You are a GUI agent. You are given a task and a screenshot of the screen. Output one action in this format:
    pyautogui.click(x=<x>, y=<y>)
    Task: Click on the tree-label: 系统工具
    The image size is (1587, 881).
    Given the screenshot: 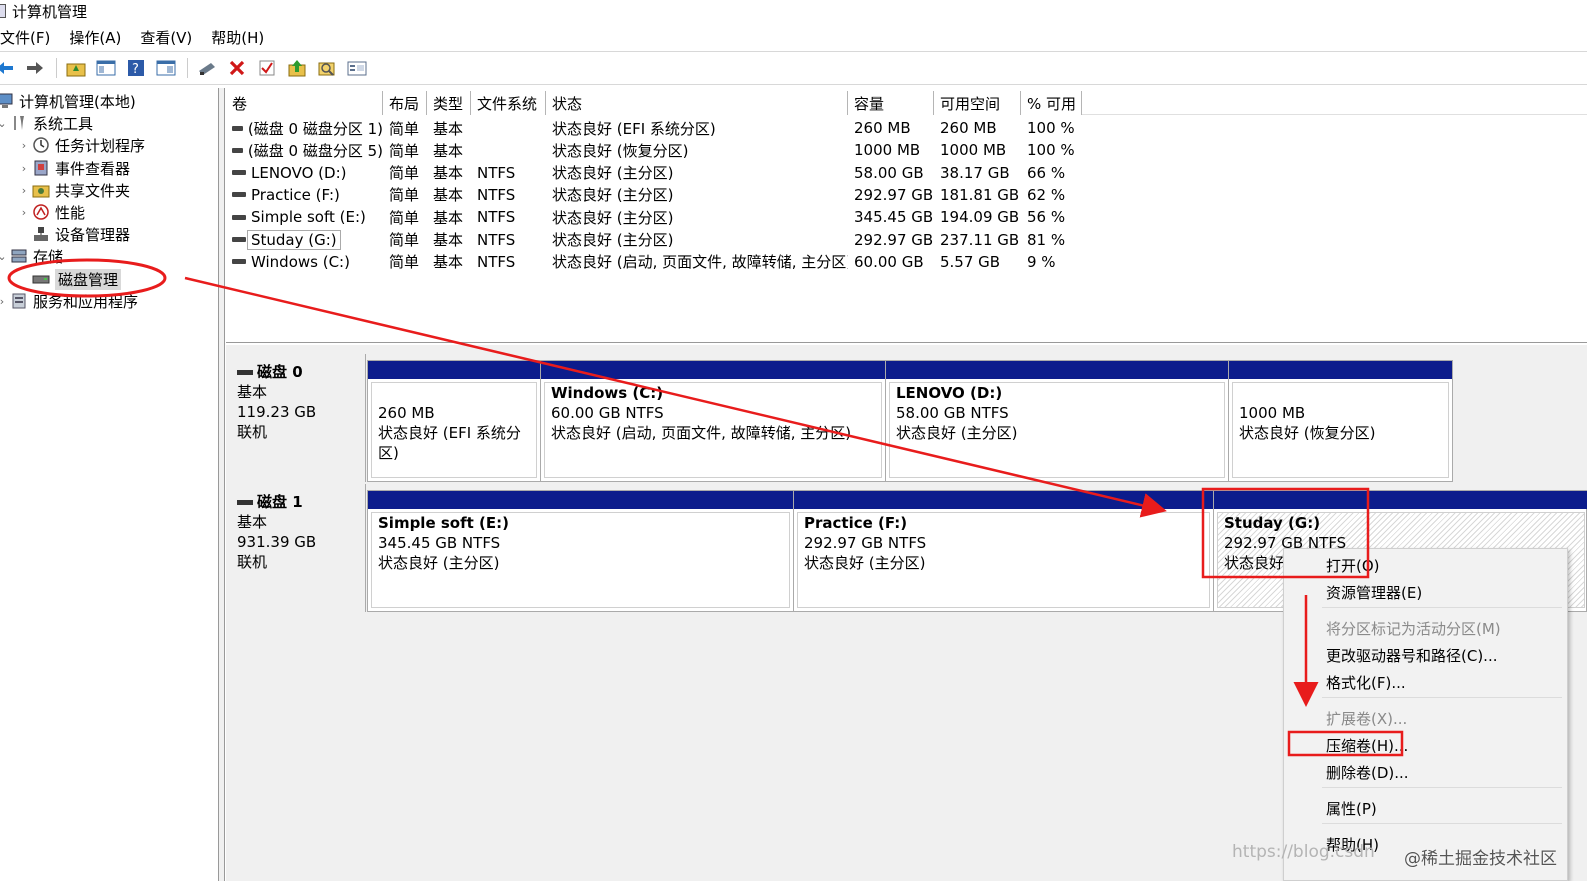 What is the action you would take?
    pyautogui.click(x=63, y=123)
    